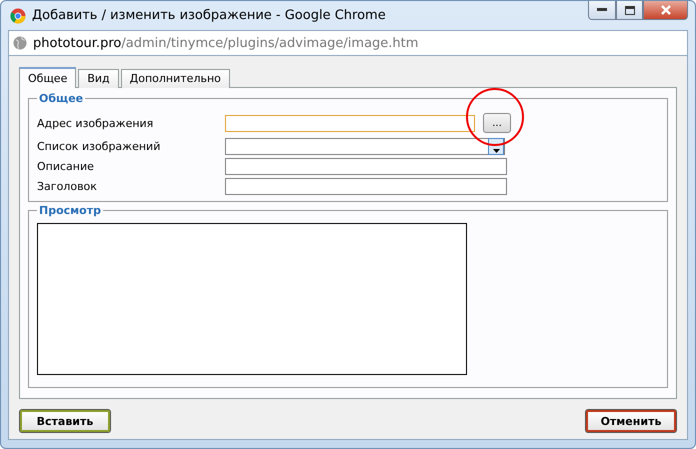  I want to click on maximize-icon, so click(629, 10).